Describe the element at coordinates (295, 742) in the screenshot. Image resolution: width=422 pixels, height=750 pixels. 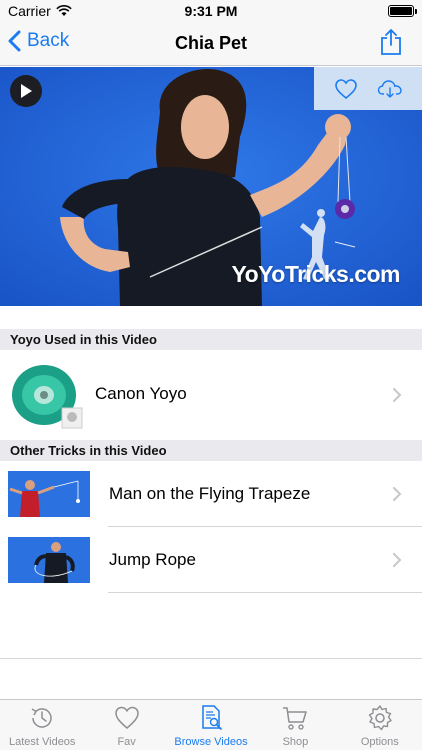
I see `tab-label: Shop` at that location.